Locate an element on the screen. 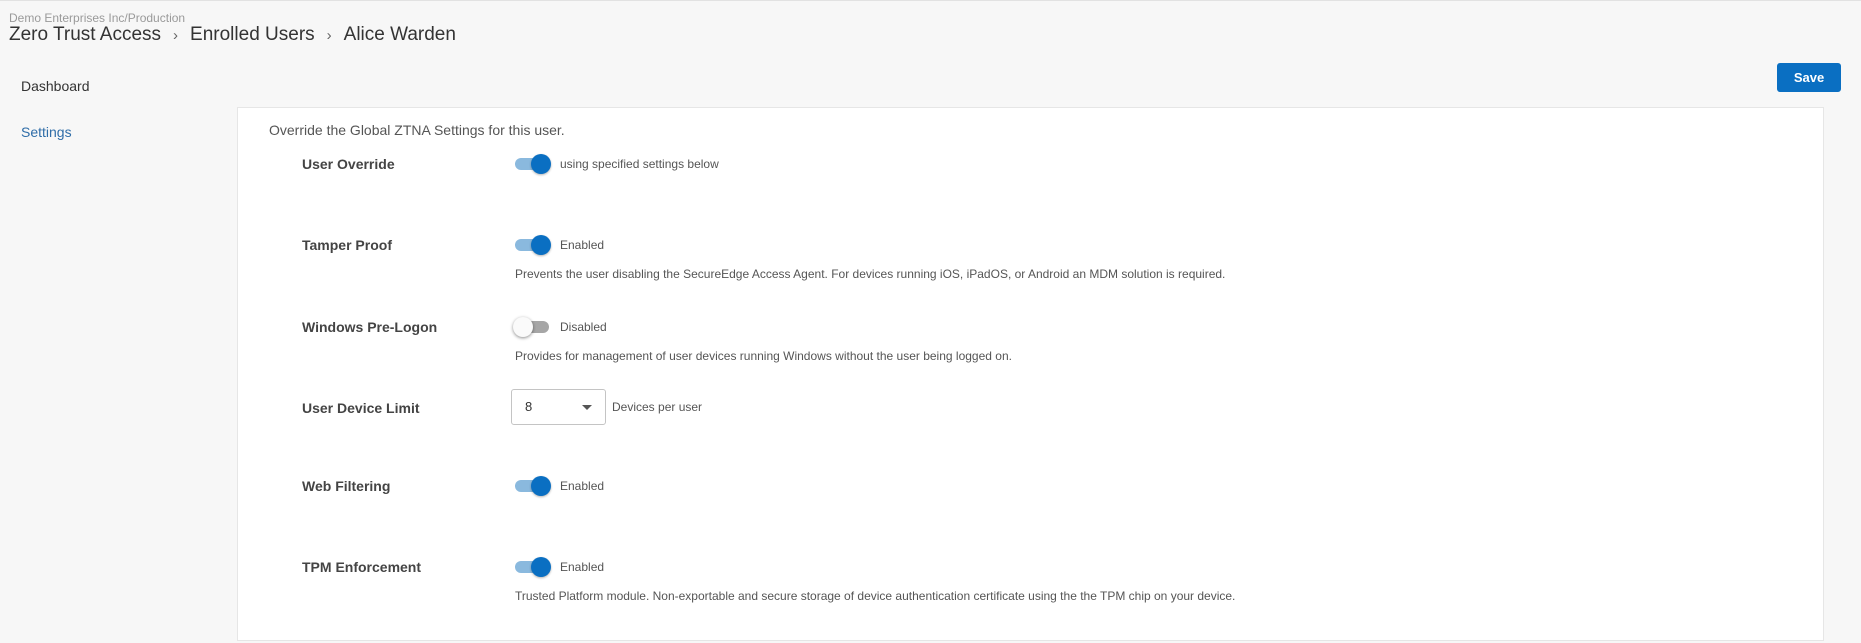 Image resolution: width=1861 pixels, height=643 pixels. org-path: Demo Enterprises Inc/Production is located at coordinates (97, 18).